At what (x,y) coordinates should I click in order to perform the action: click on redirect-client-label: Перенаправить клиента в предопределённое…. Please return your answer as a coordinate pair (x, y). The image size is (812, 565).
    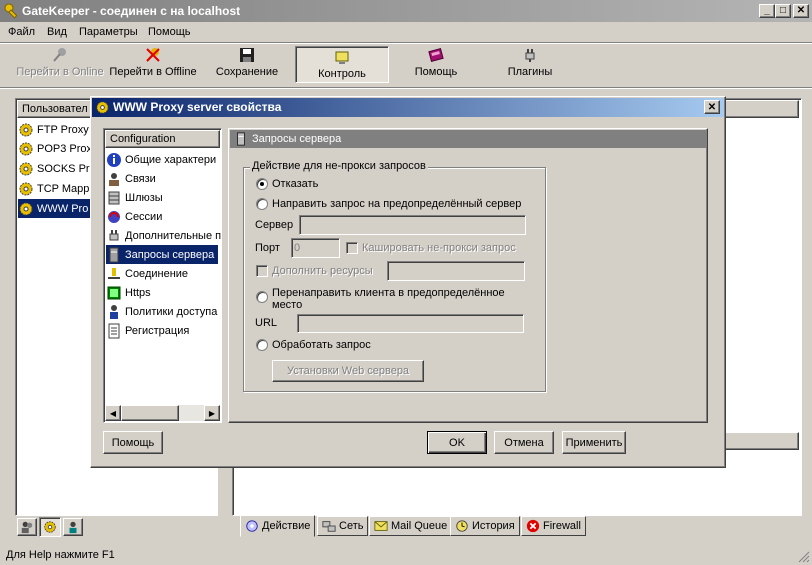
    Looking at the image, I should click on (388, 299).